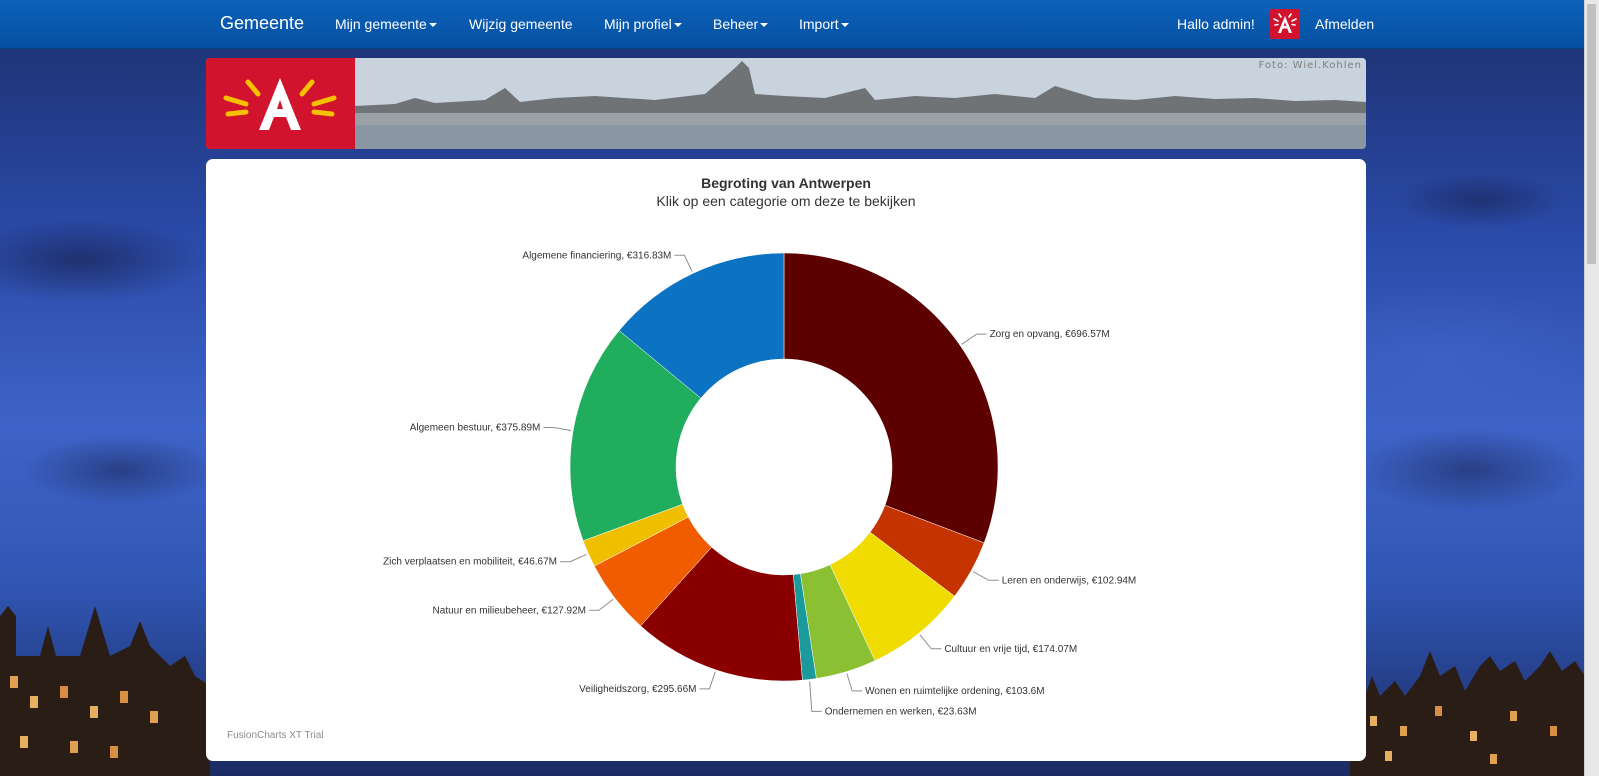 The height and width of the screenshot is (776, 1599). I want to click on page-scrollbar, so click(1591, 388).